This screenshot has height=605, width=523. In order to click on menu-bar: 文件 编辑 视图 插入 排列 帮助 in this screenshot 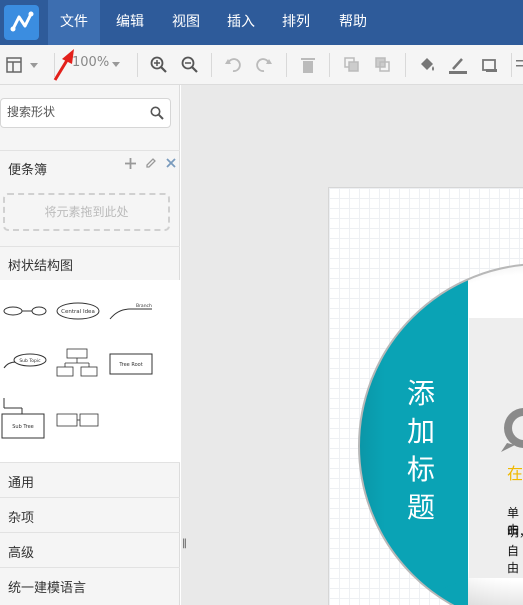, I will do `click(261, 22)`.